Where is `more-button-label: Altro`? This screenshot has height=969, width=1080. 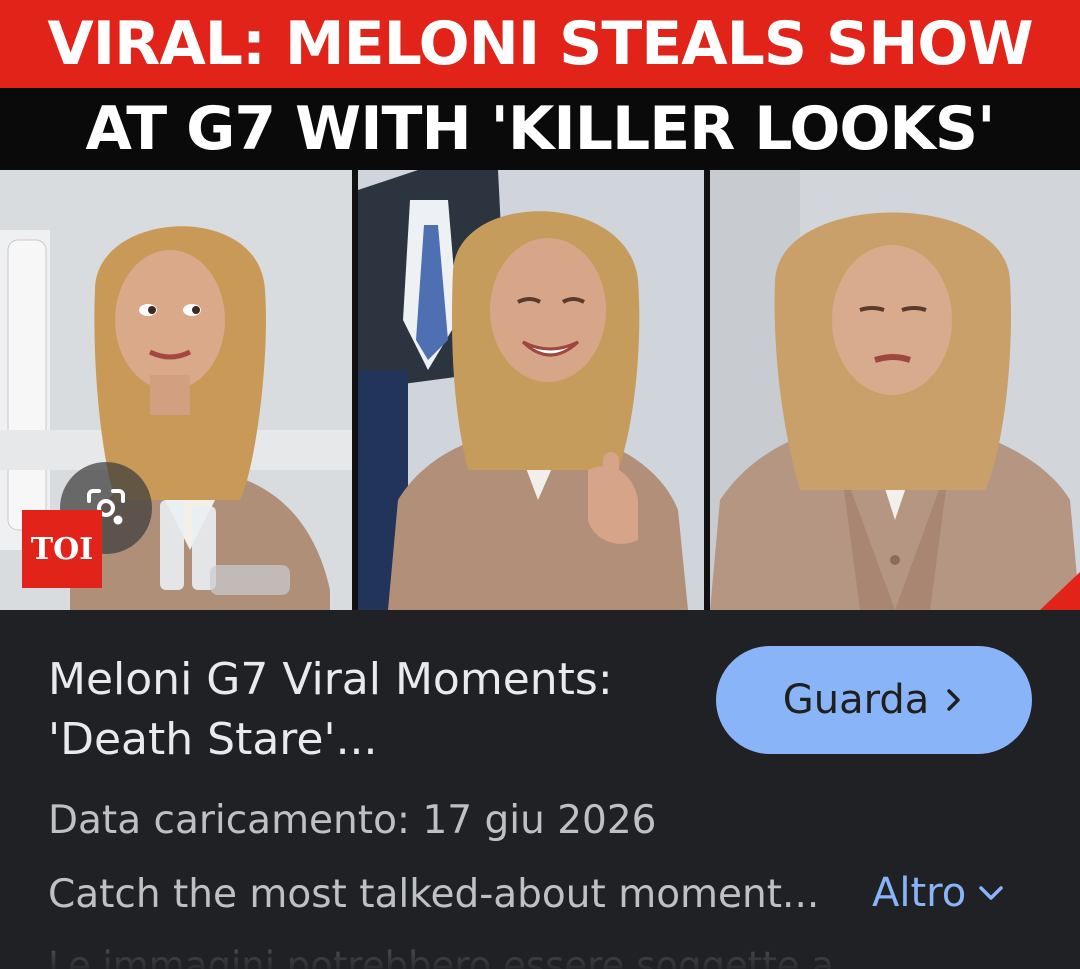 more-button-label: Altro is located at coordinates (919, 893).